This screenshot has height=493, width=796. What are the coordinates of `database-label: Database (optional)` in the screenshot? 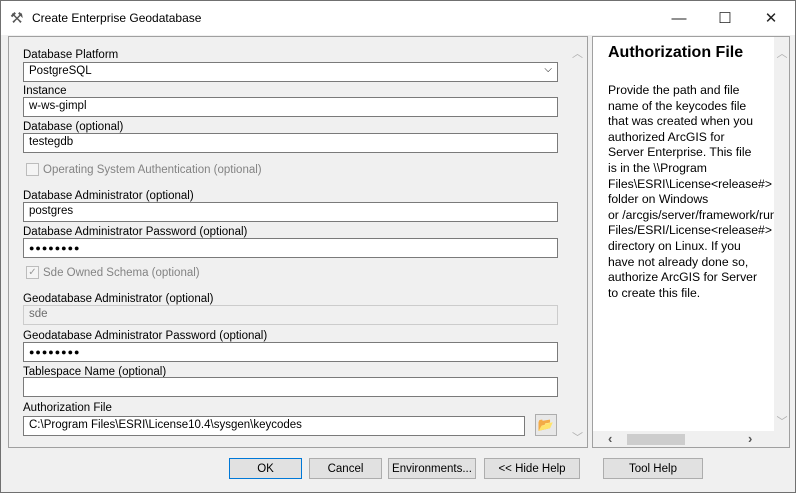 It's located at (73, 127).